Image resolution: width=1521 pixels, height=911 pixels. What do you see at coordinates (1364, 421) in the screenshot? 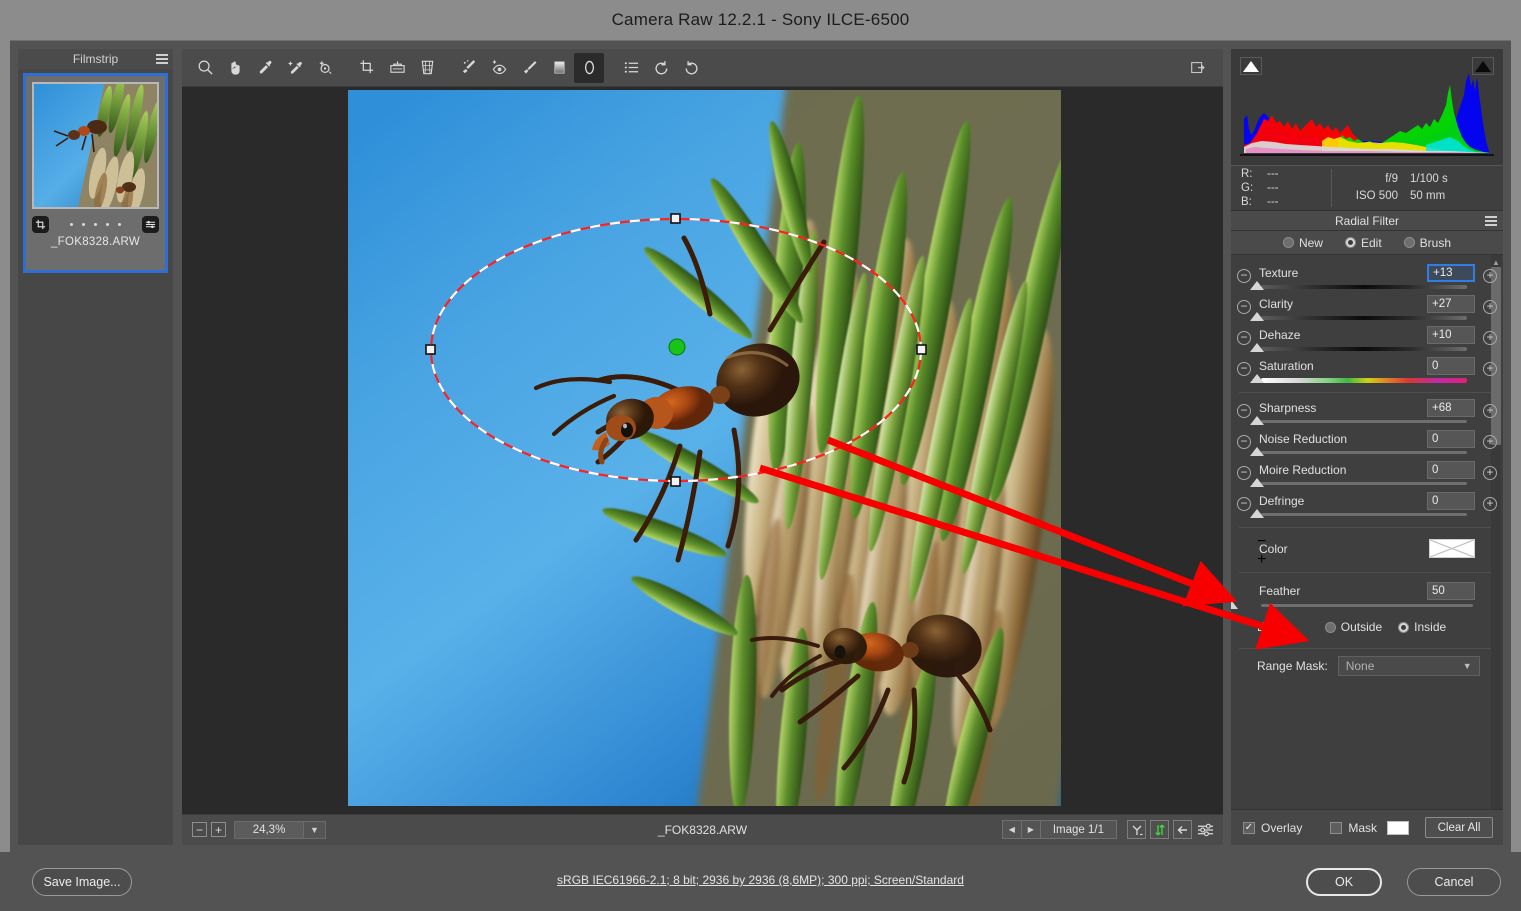
I see `sharpness-track` at bounding box center [1364, 421].